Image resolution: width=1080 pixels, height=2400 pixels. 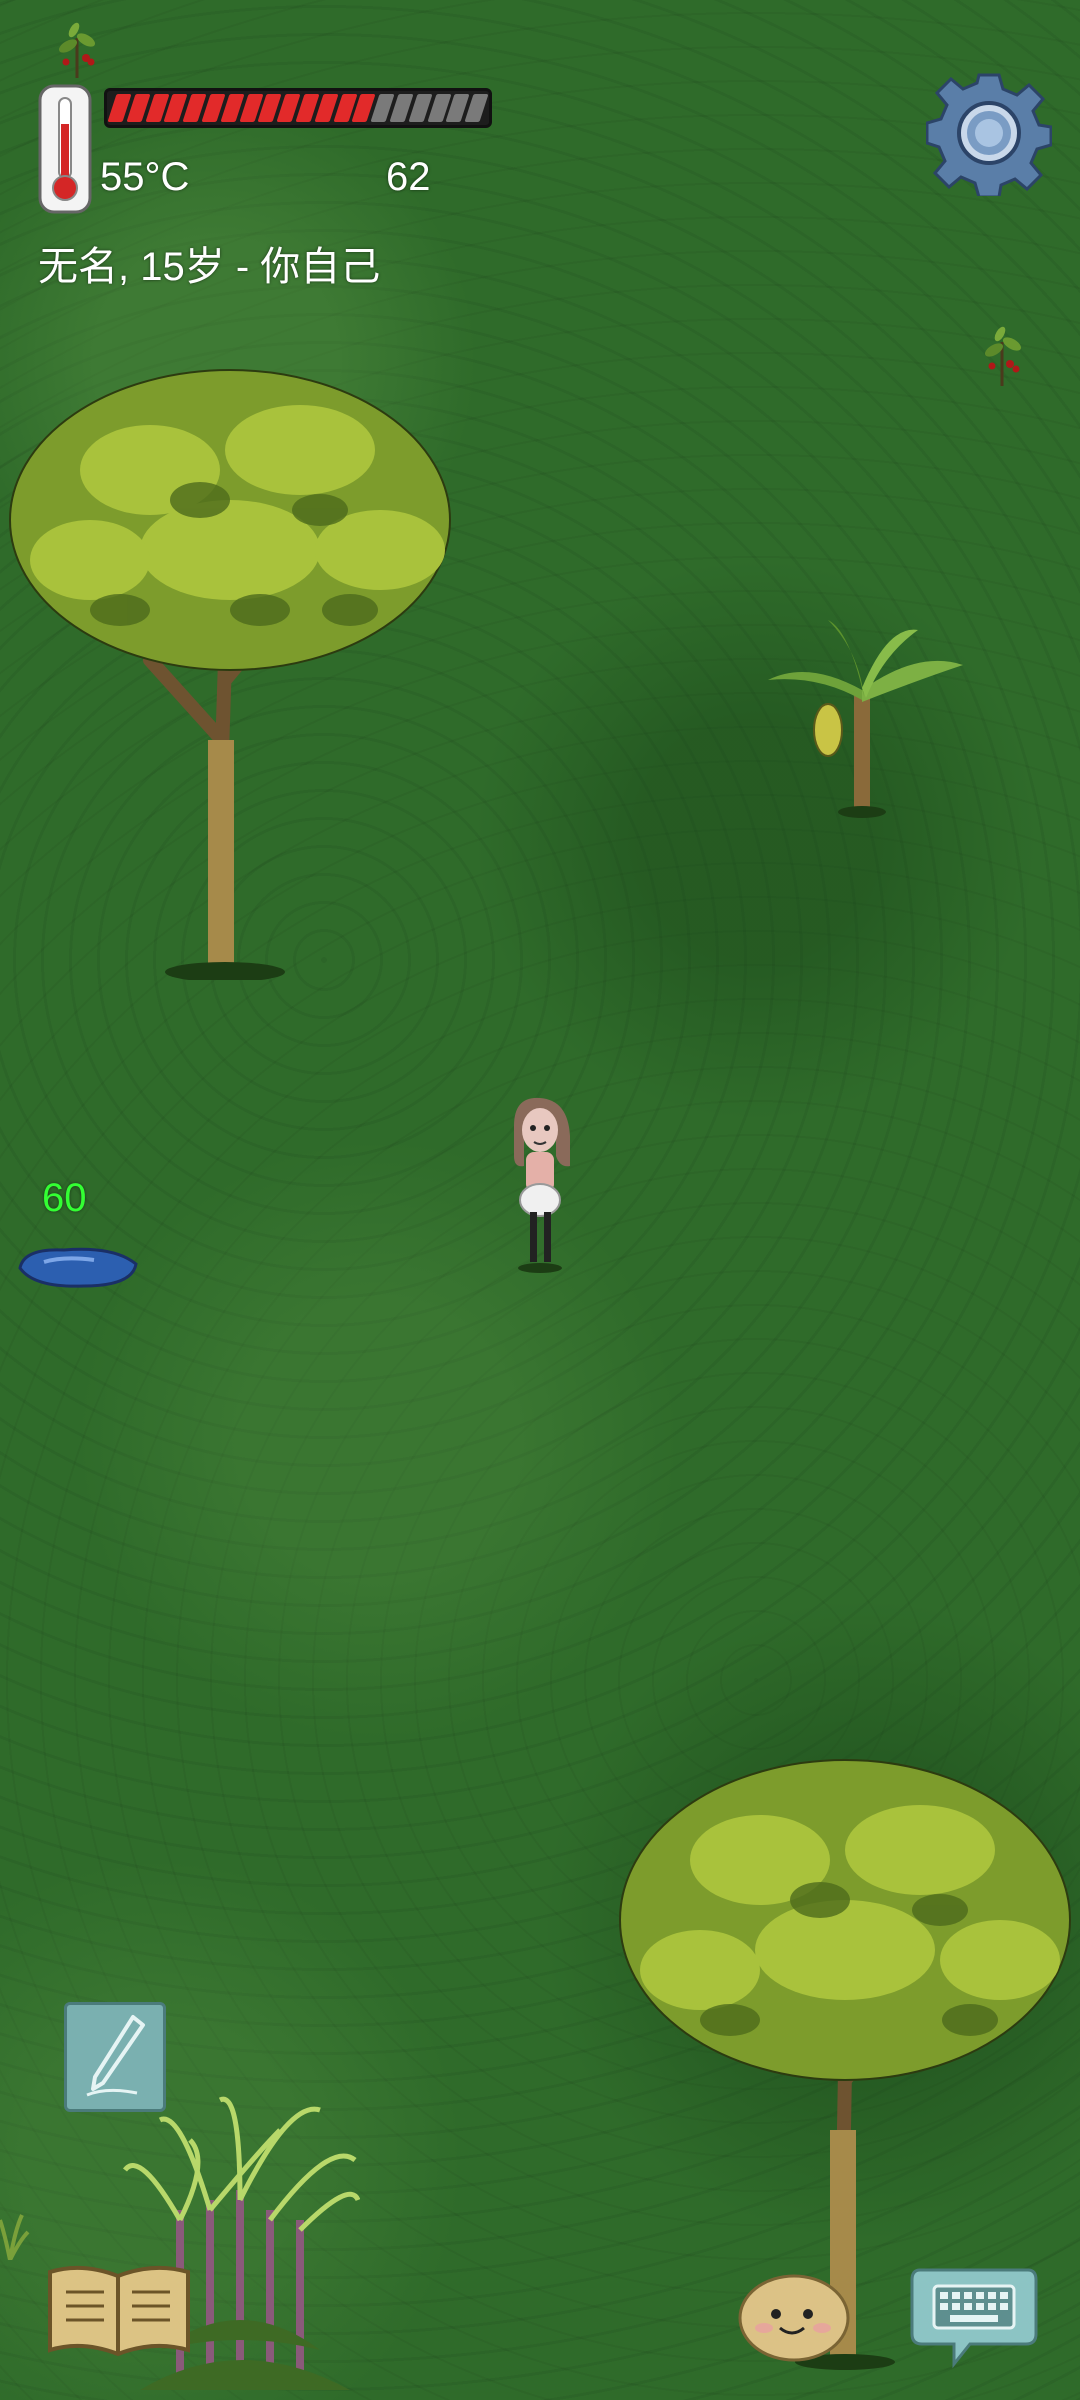 What do you see at coordinates (119, 2310) in the screenshot?
I see `book-icon` at bounding box center [119, 2310].